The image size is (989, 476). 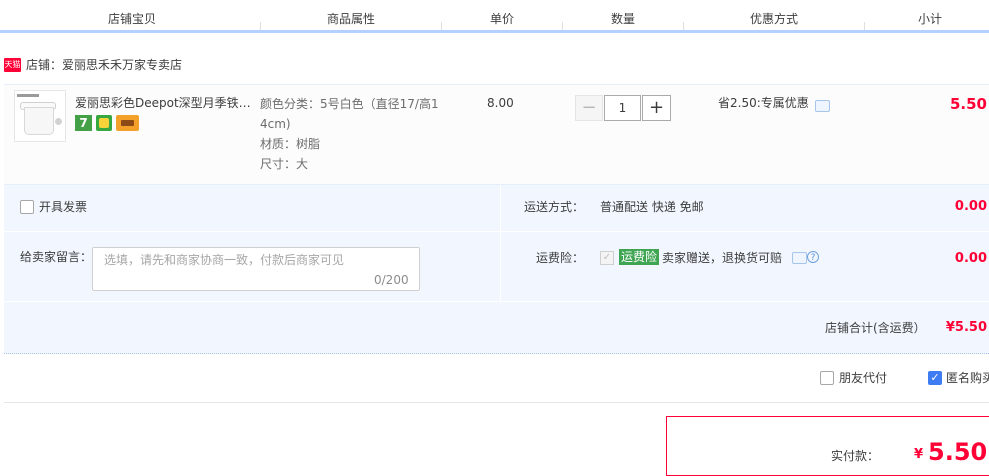 What do you see at coordinates (813, 257) in the screenshot?
I see `insurance-help-icon: ?` at bounding box center [813, 257].